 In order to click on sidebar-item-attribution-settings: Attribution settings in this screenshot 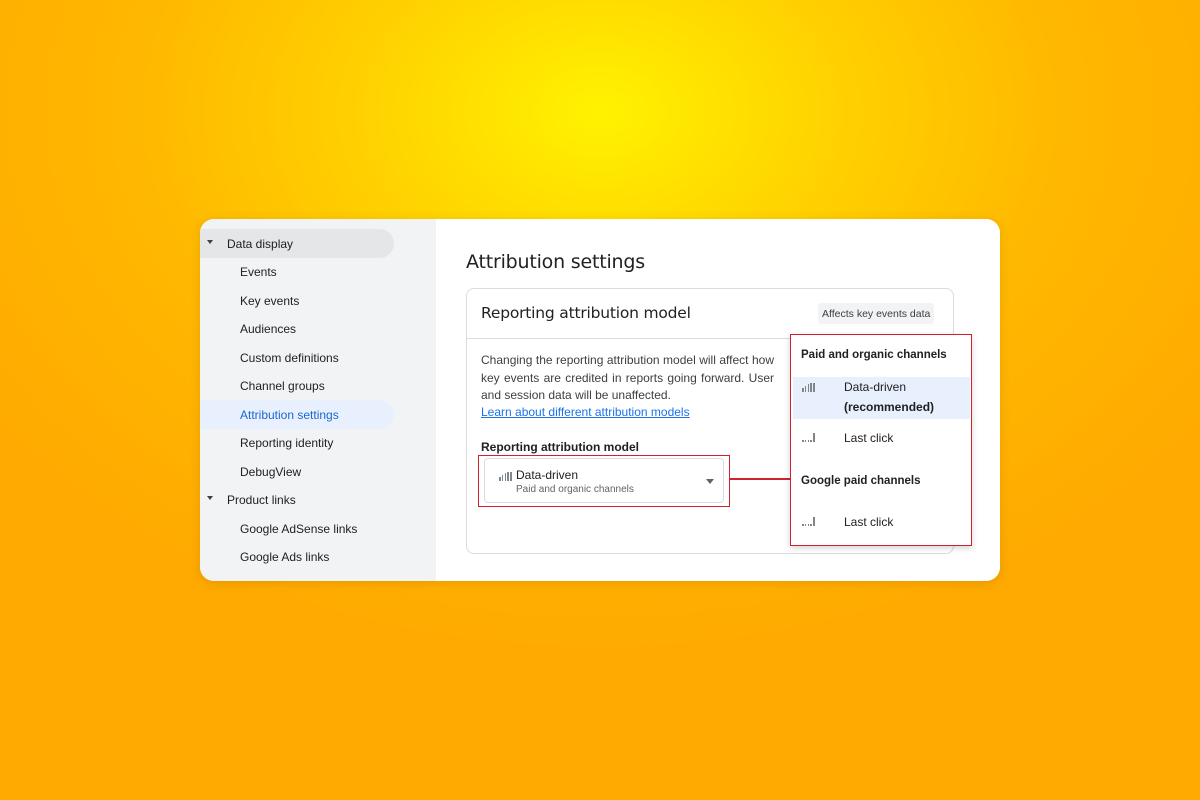, I will do `click(297, 414)`.